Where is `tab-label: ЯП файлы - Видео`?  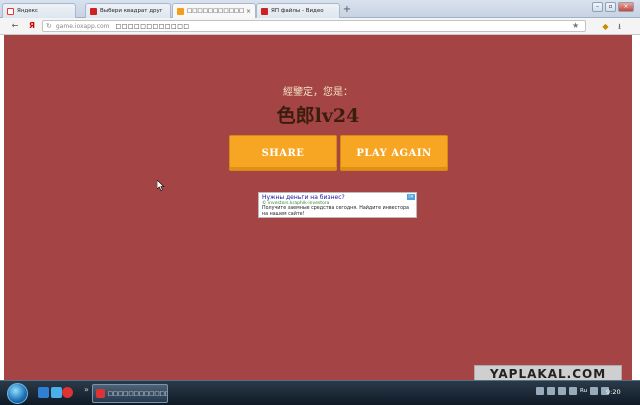
tab-label: ЯП файлы - Видео is located at coordinates (297, 11).